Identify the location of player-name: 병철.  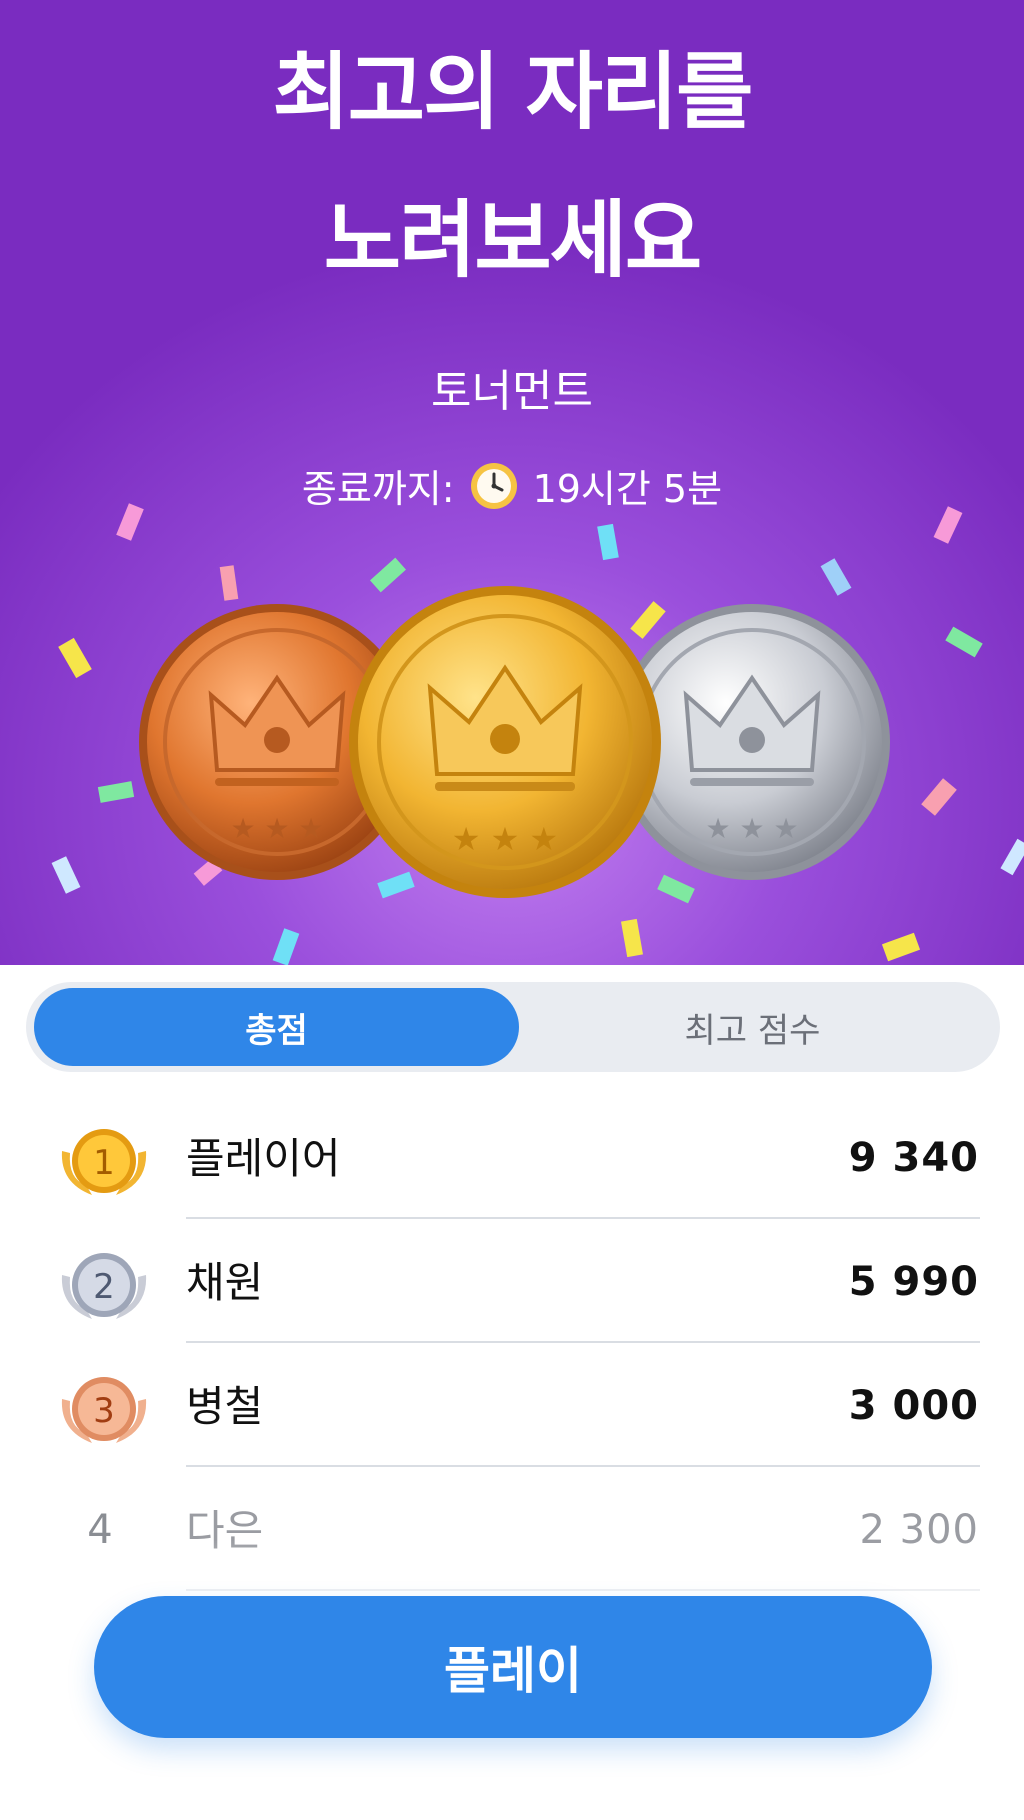
(225, 1406).